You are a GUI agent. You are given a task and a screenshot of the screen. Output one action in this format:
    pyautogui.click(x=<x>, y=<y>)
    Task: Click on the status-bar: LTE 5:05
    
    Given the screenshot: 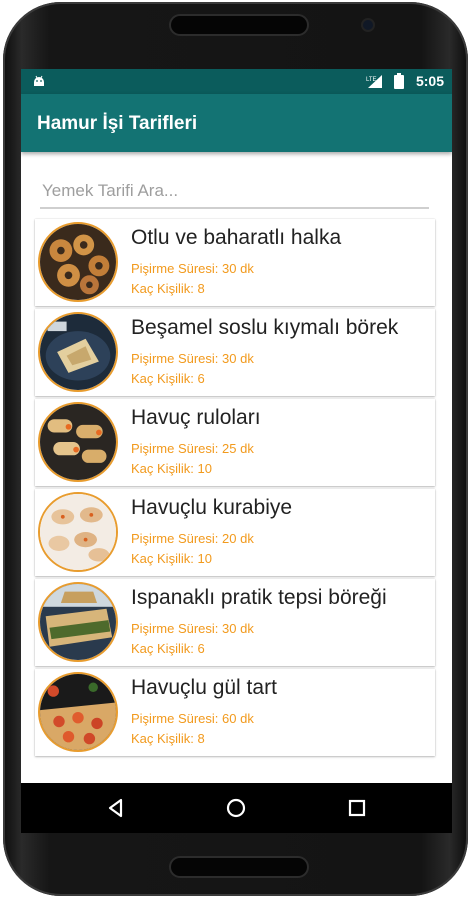 What is the action you would take?
    pyautogui.click(x=236, y=81)
    